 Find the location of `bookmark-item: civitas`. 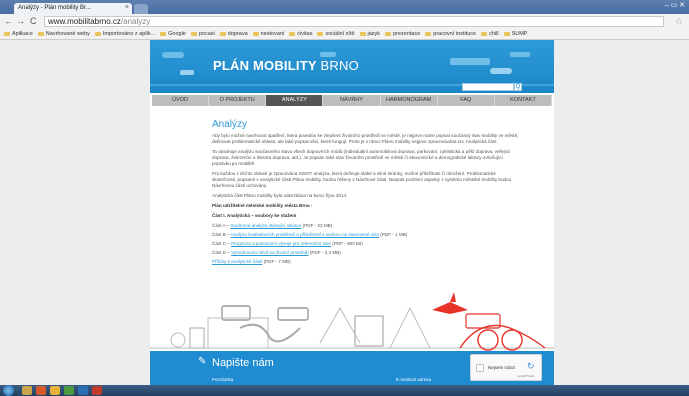

bookmark-item: civitas is located at coordinates (300, 34).